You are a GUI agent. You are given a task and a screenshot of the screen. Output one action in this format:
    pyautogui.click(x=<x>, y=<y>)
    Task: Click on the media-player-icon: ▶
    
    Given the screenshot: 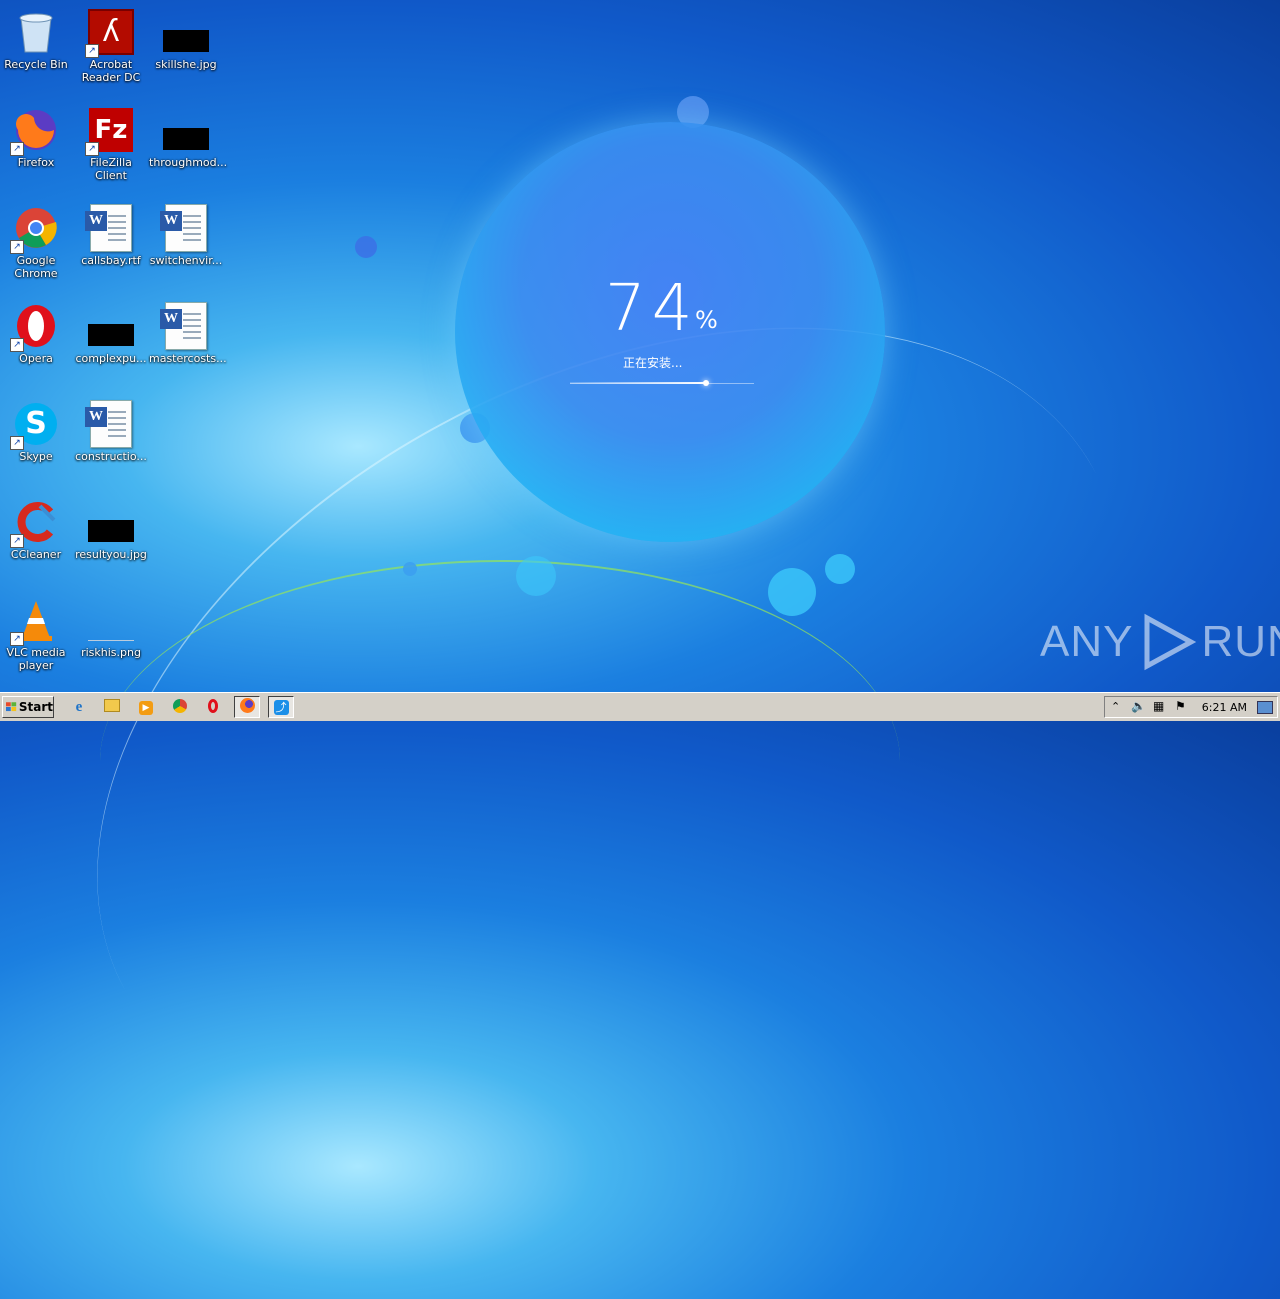 What is the action you would take?
    pyautogui.click(x=146, y=707)
    